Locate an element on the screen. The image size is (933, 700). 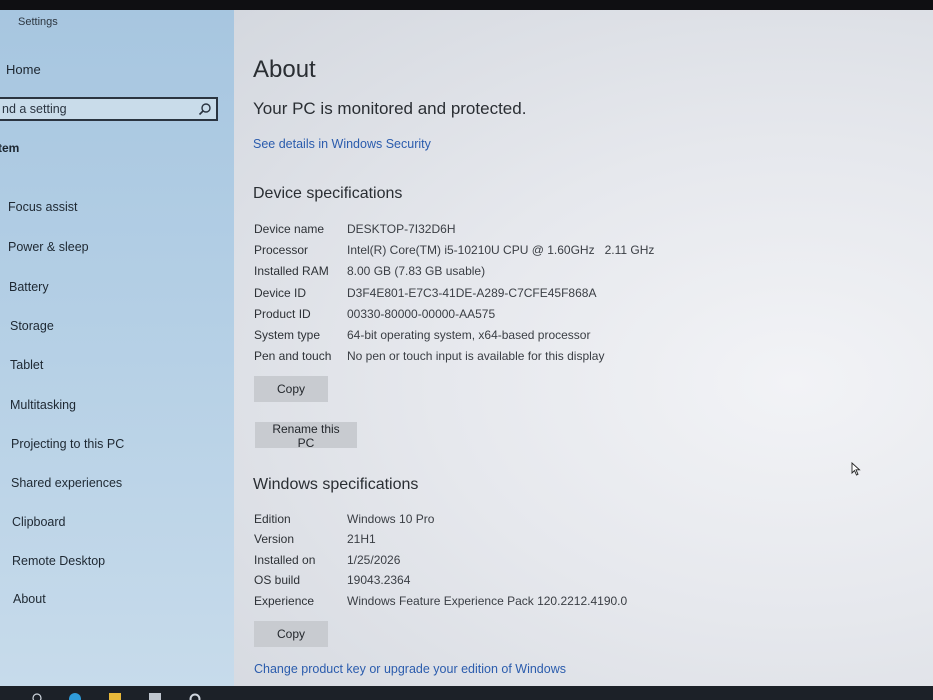
app-title: Settings is located at coordinates (38, 22).